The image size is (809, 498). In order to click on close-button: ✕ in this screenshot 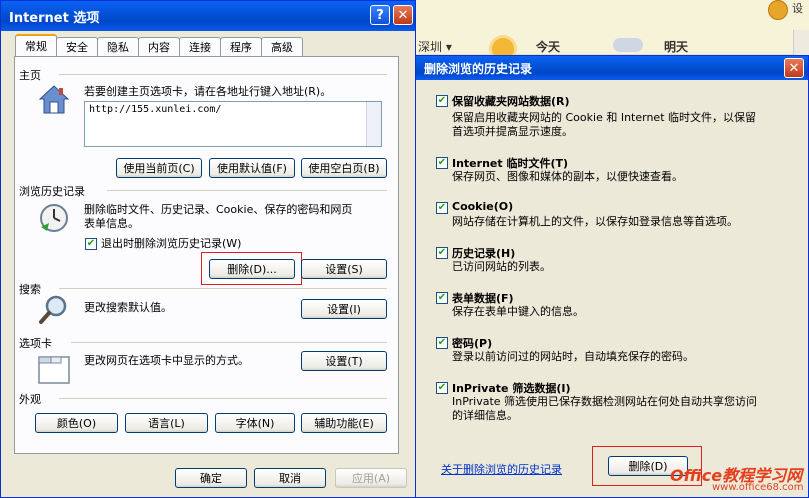, I will do `click(403, 15)`.